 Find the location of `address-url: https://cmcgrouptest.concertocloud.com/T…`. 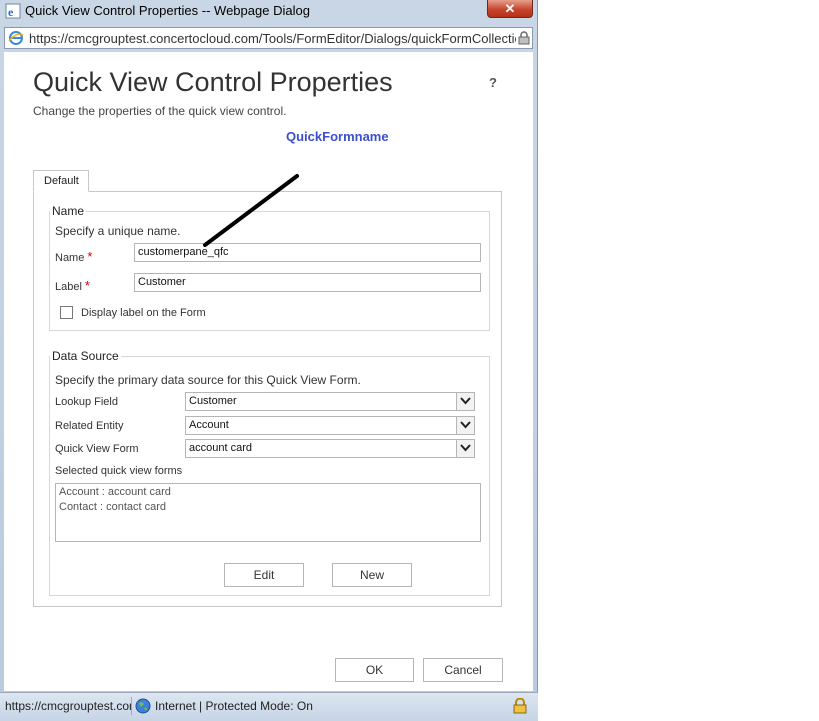

address-url: https://cmcgrouptest.concertocloud.com/T… is located at coordinates (272, 38).